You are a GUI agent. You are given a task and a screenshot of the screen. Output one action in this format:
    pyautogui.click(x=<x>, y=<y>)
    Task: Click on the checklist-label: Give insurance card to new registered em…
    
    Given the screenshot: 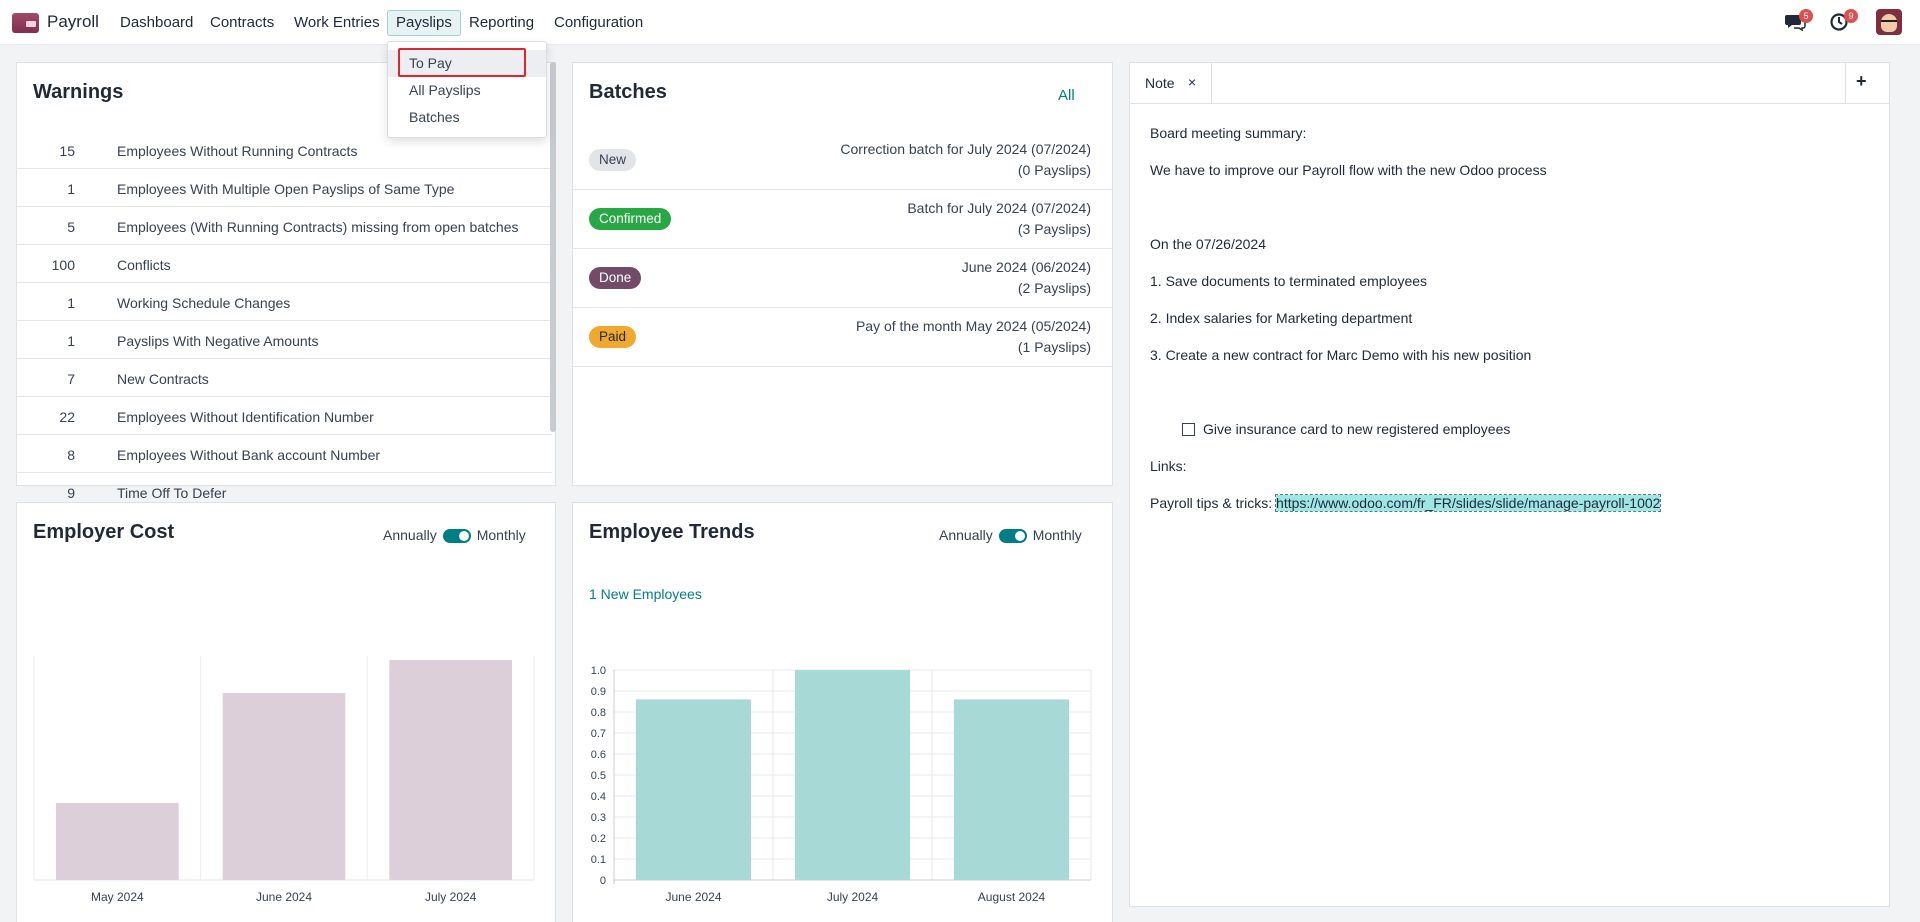 What is the action you would take?
    pyautogui.click(x=1357, y=429)
    